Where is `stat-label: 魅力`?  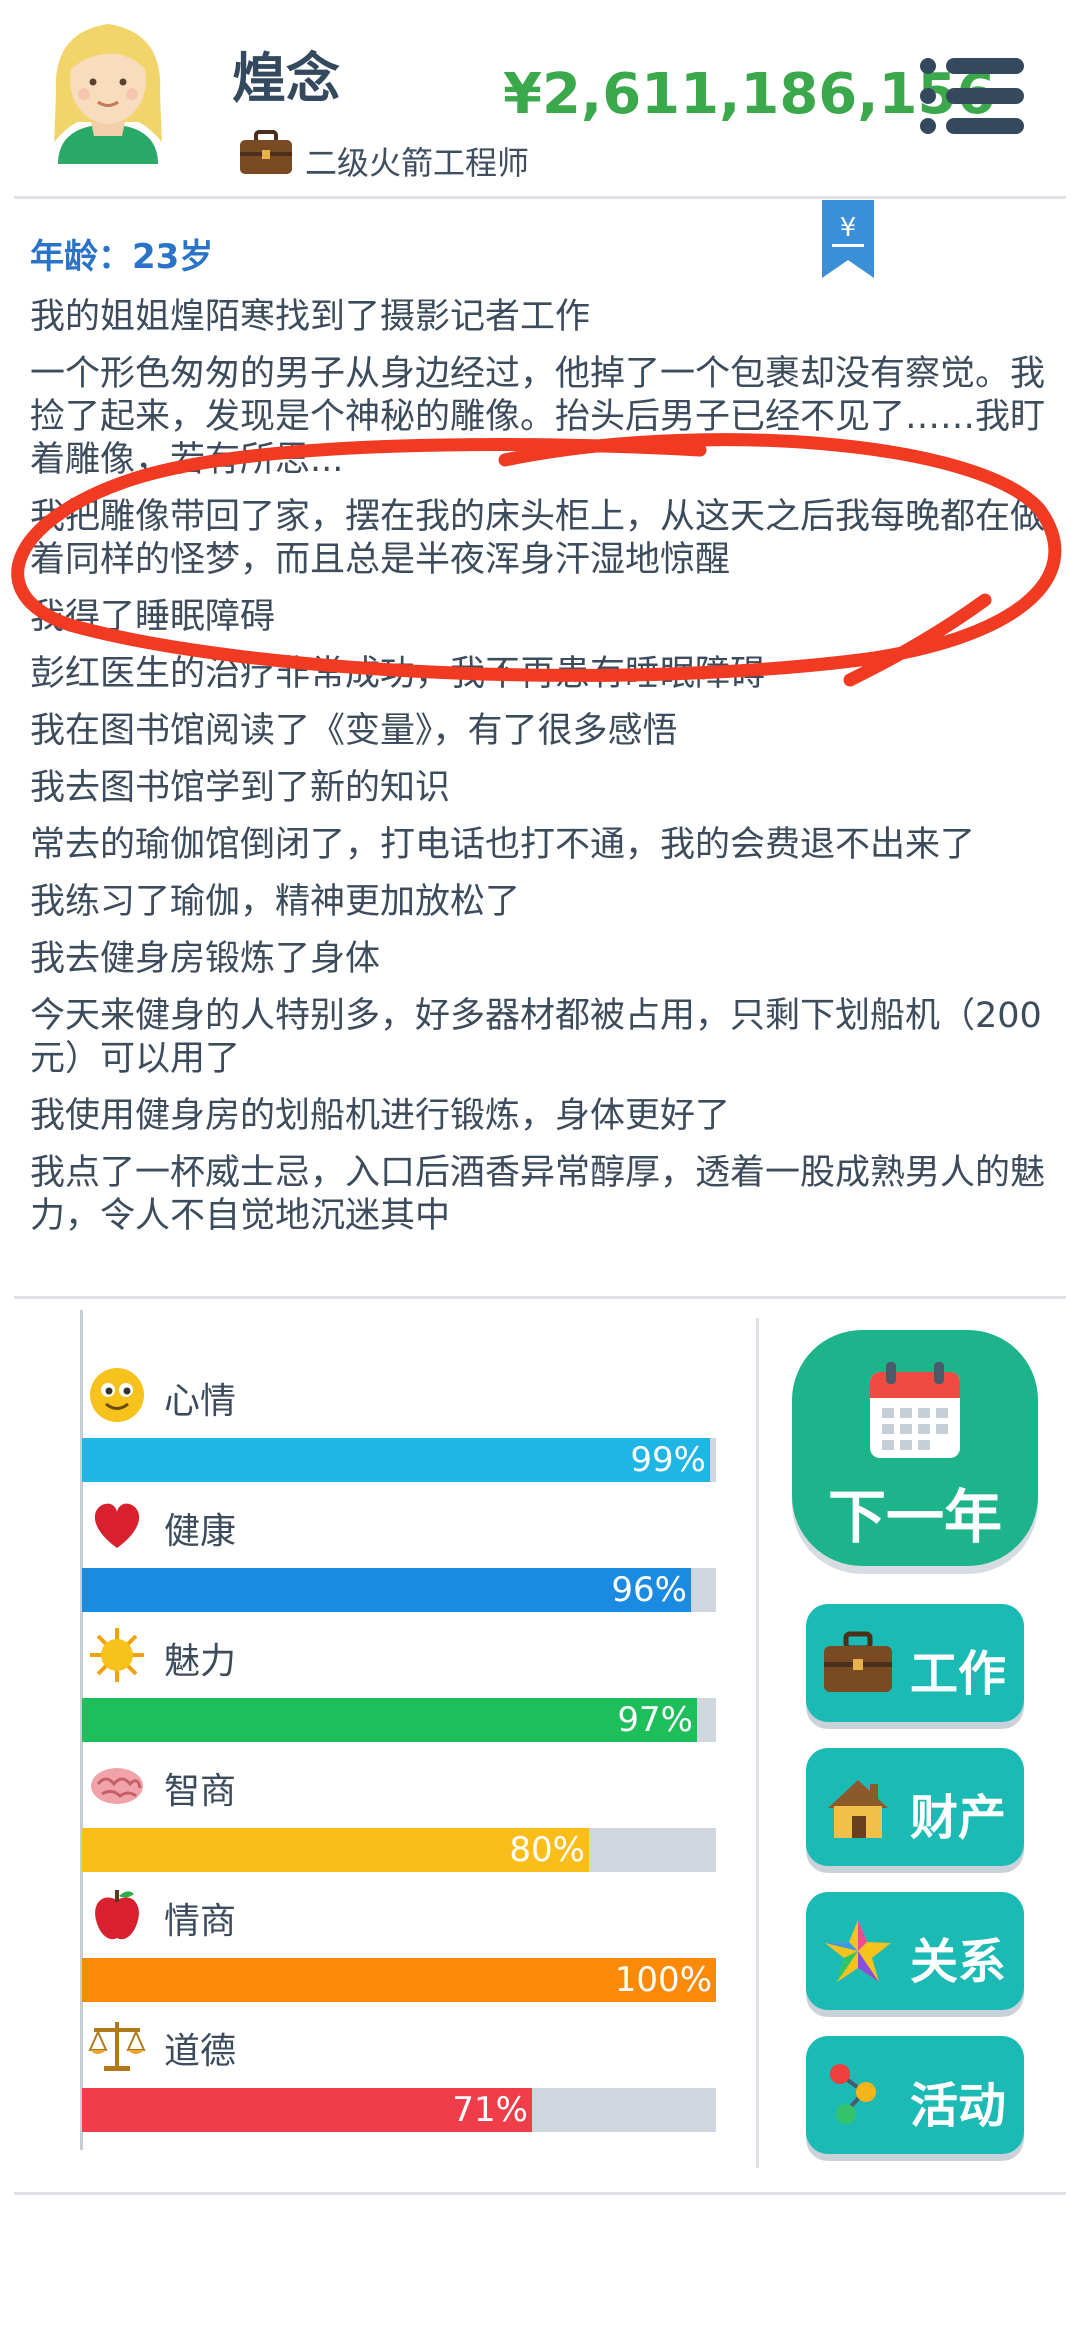 stat-label: 魅力 is located at coordinates (200, 1661).